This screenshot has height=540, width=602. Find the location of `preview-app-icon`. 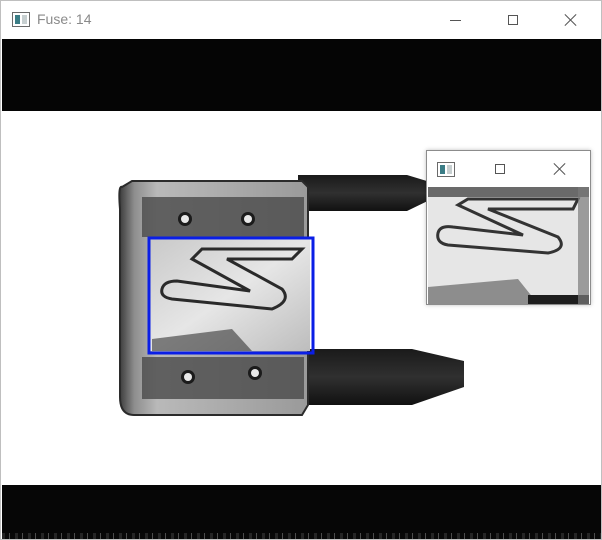

preview-app-icon is located at coordinates (446, 169).